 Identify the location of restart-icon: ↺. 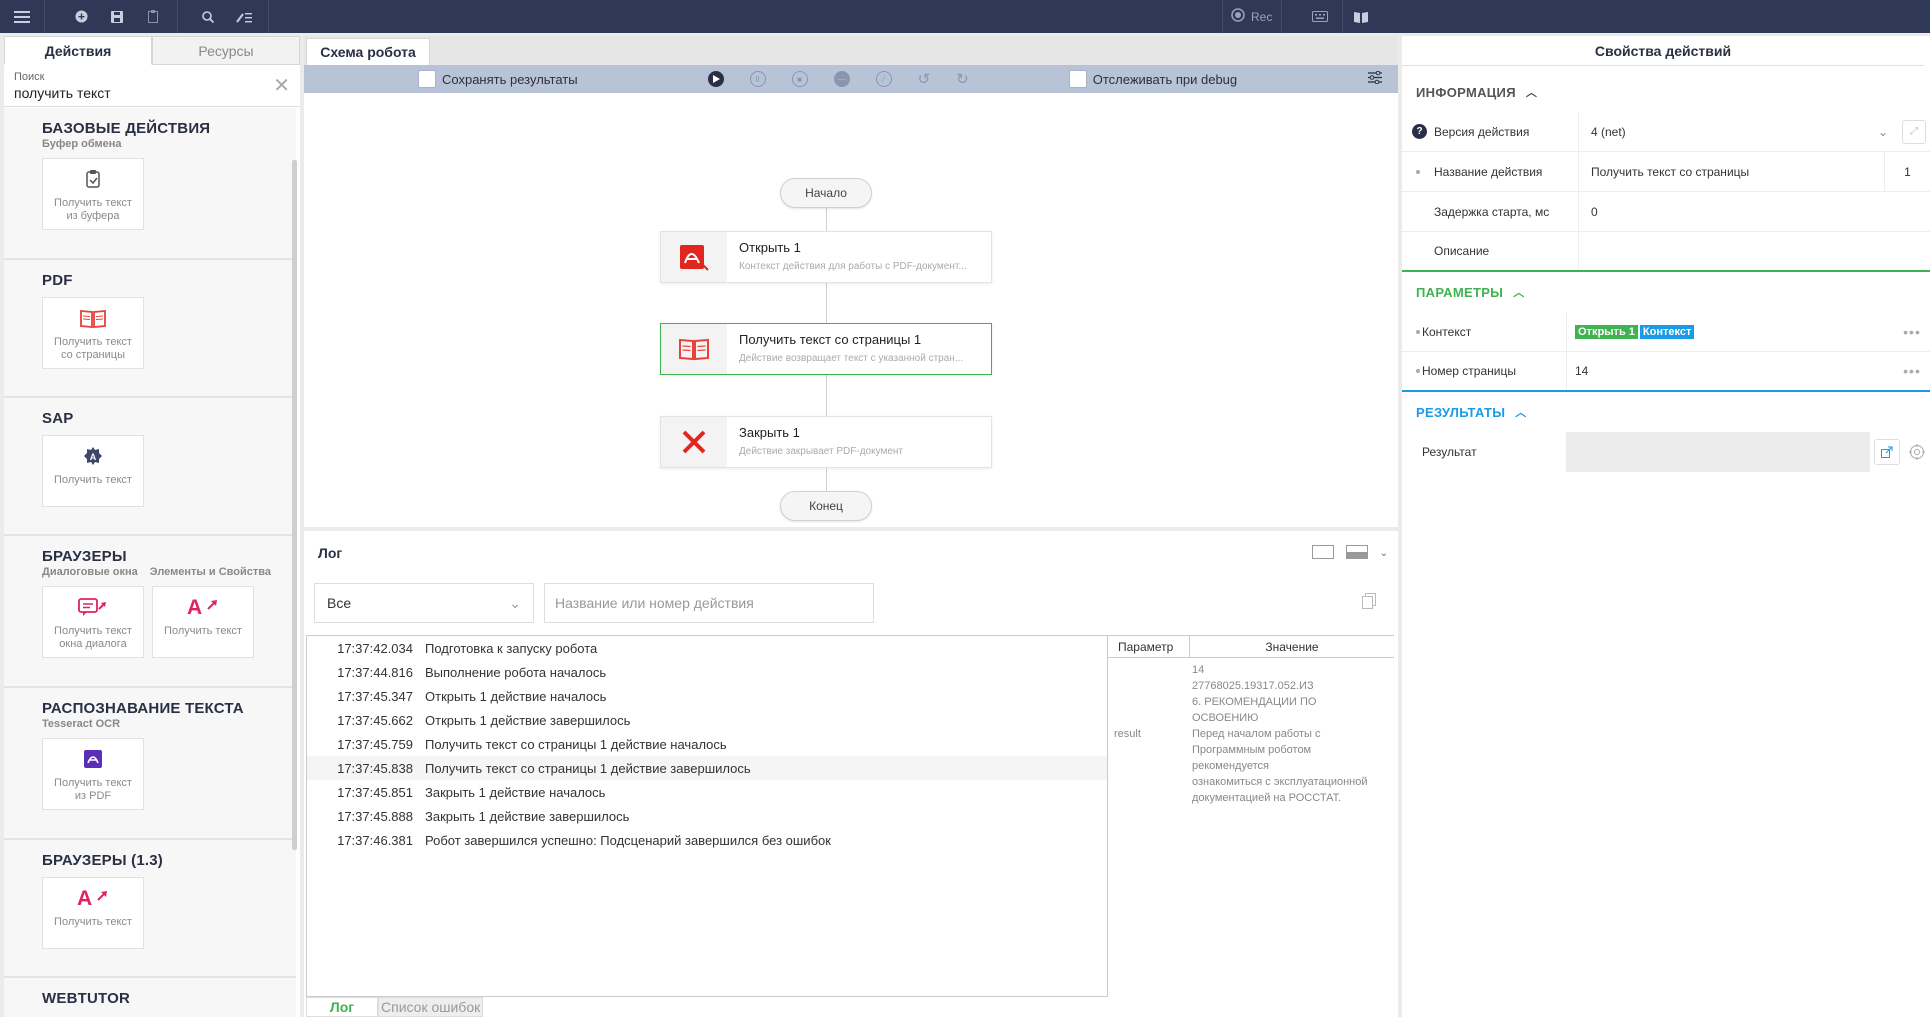
(924, 79).